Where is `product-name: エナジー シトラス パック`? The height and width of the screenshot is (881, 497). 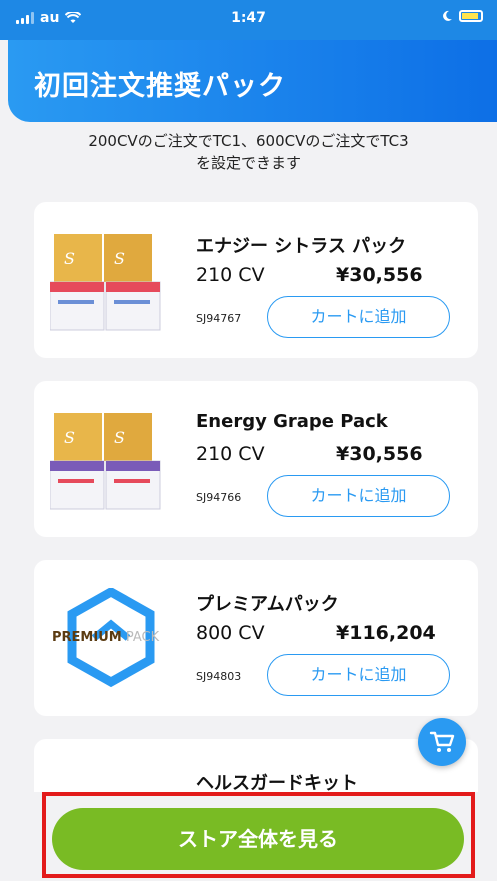 product-name: エナジー シトラス パック is located at coordinates (301, 246).